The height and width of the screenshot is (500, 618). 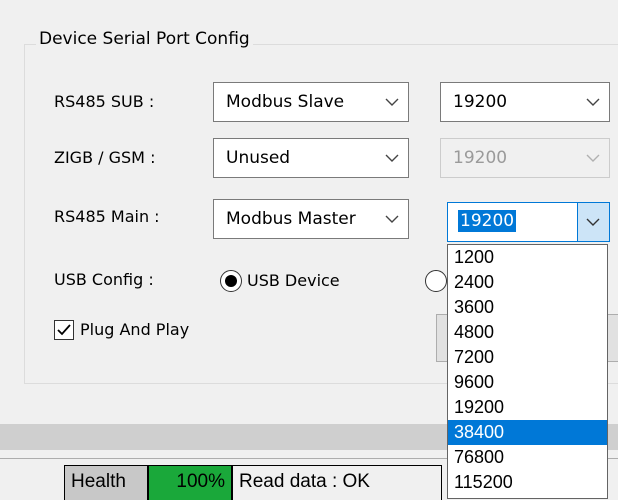 What do you see at coordinates (527, 482) in the screenshot?
I see `dropdown-option: 115200` at bounding box center [527, 482].